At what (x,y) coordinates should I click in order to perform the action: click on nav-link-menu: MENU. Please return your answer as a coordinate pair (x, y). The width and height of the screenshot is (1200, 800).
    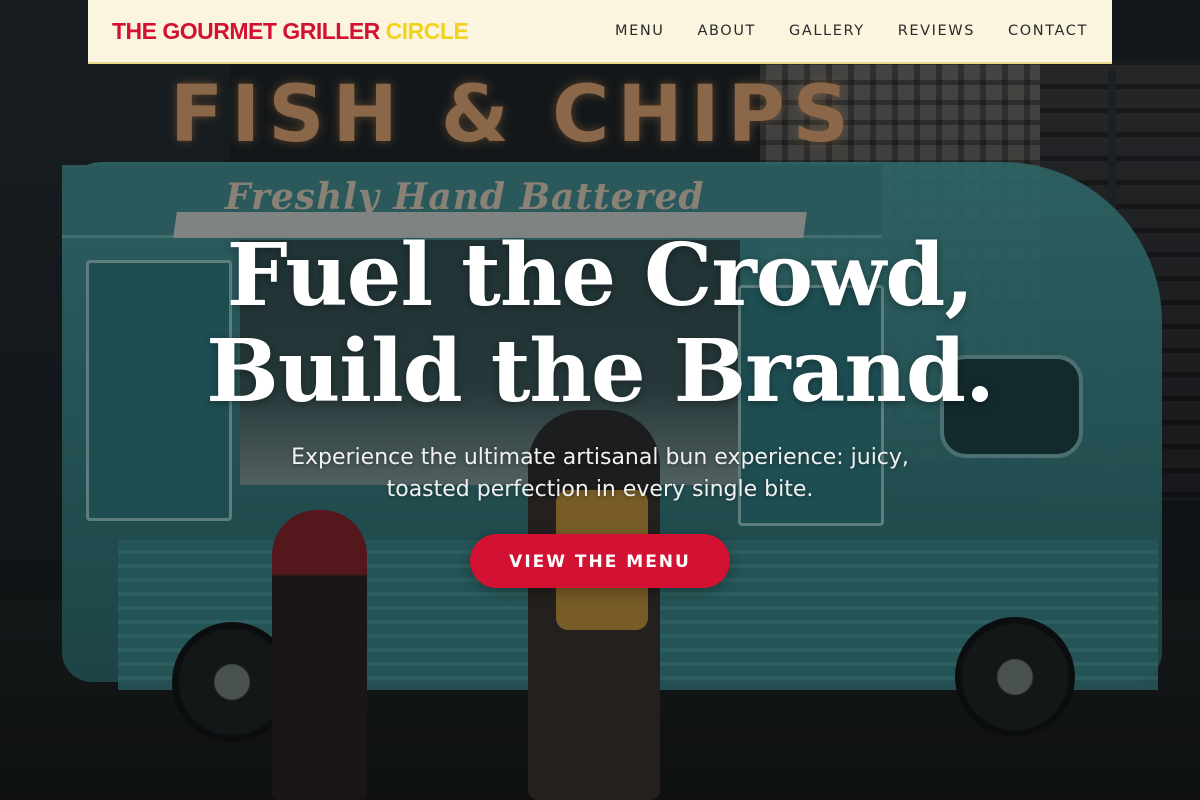
    Looking at the image, I should click on (640, 31).